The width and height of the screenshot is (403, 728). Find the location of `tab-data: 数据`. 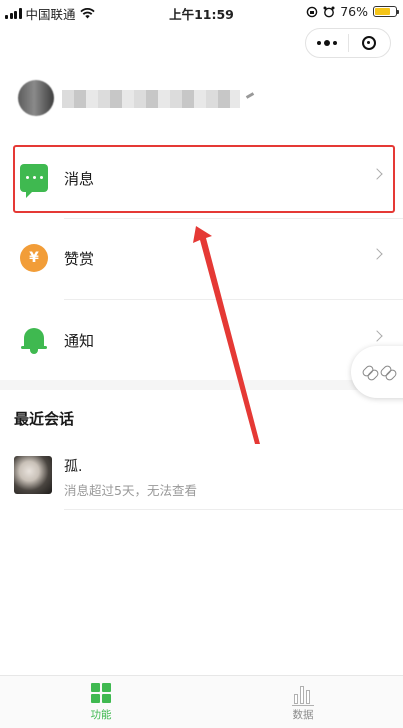

tab-data: 数据 is located at coordinates (303, 701).